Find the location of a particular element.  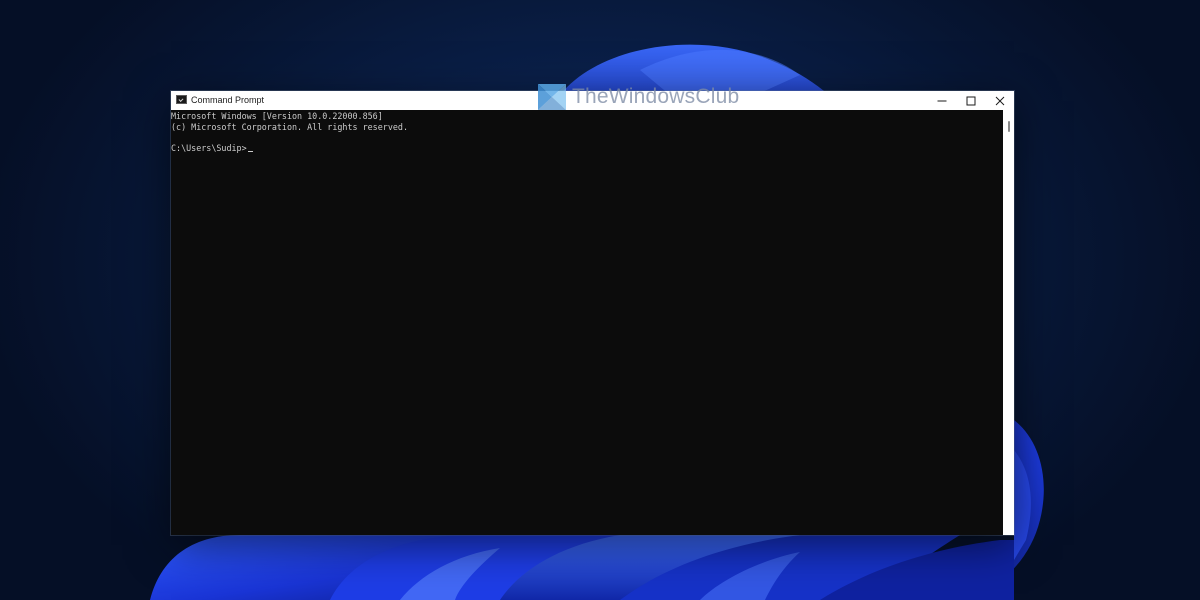

cmd-app-icon is located at coordinates (181, 99).